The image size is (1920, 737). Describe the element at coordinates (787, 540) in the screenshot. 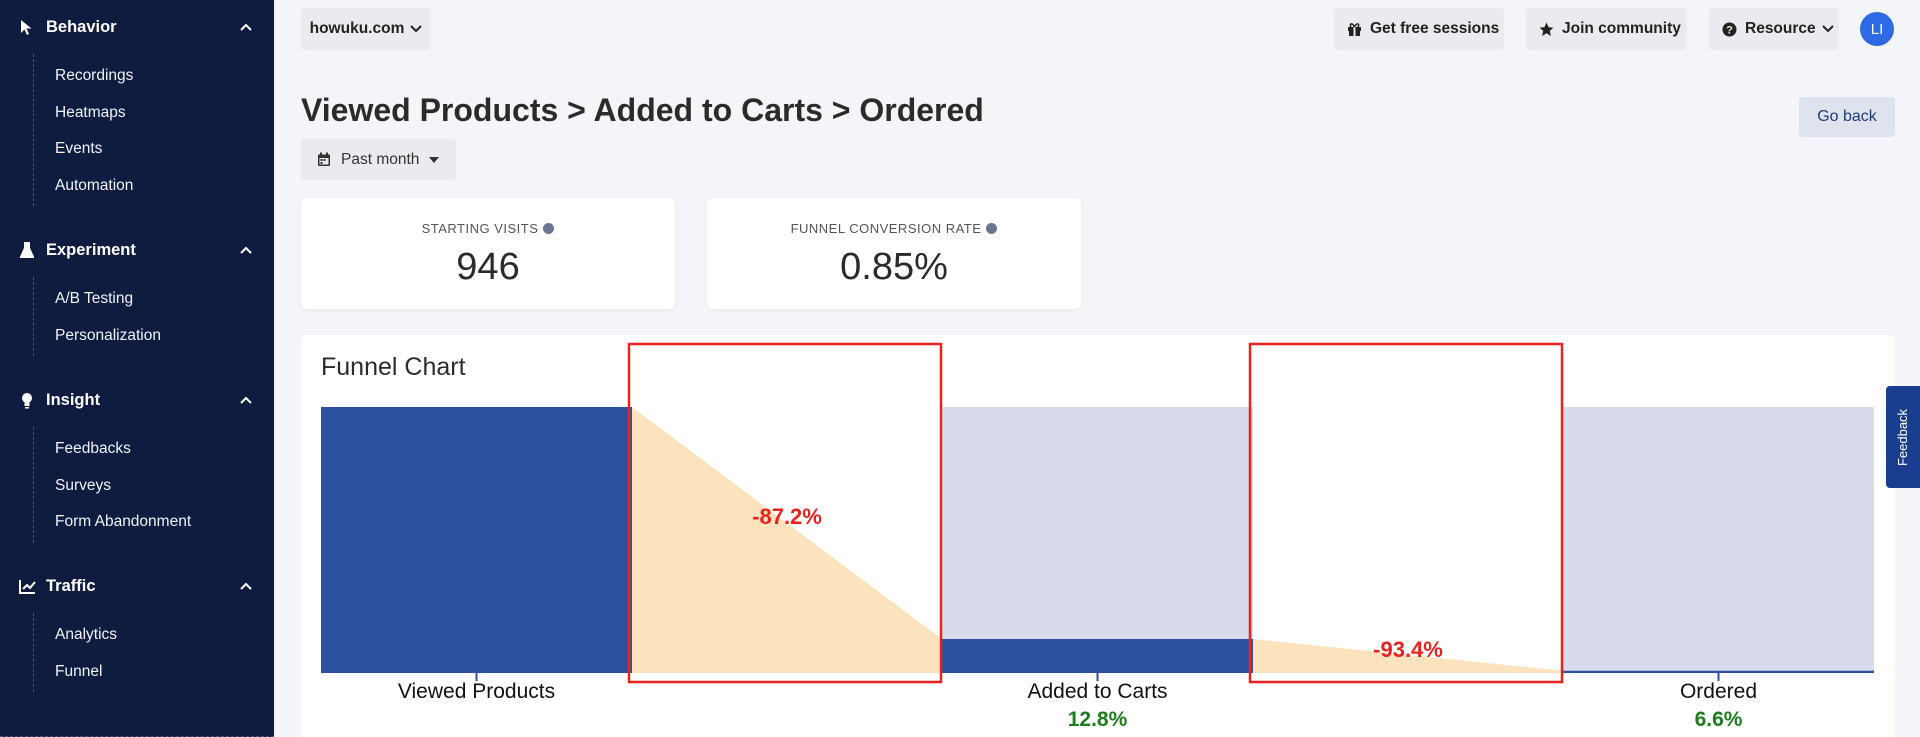

I see `dropoff-area` at that location.